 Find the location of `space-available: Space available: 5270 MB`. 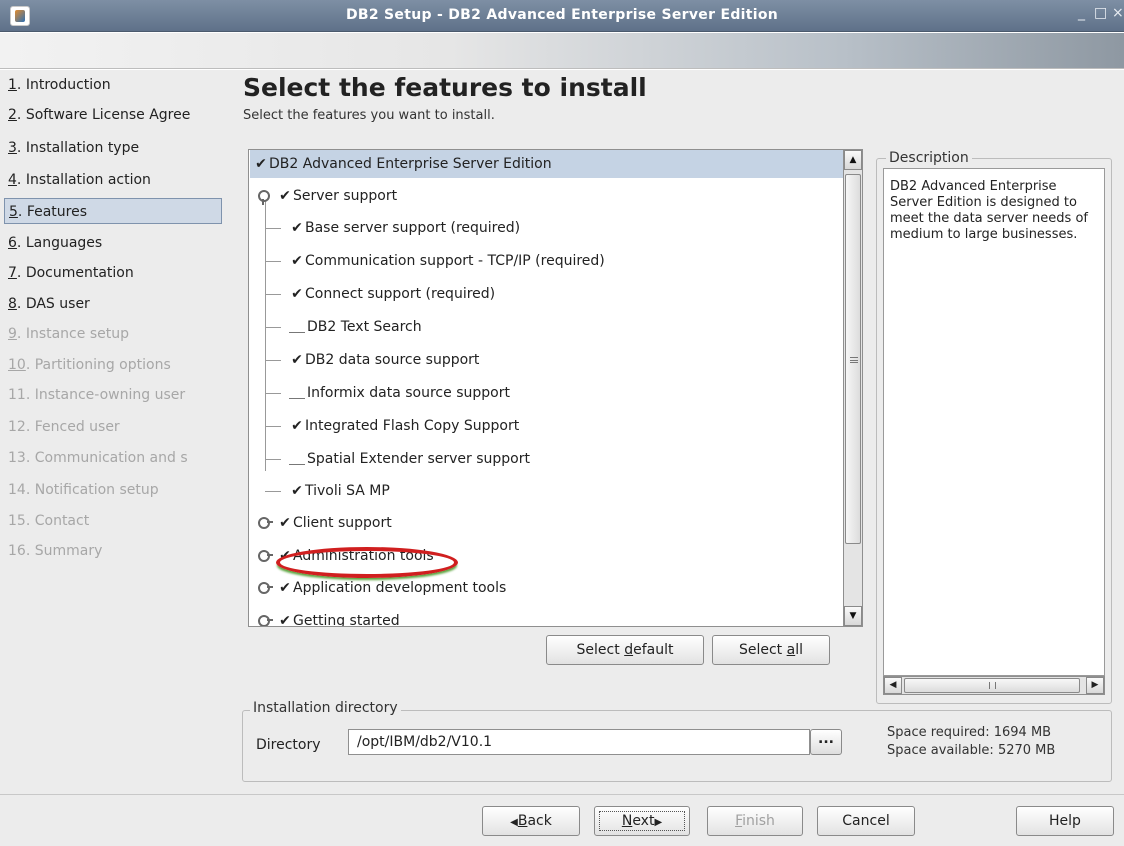

space-available: Space available: 5270 MB is located at coordinates (971, 750).